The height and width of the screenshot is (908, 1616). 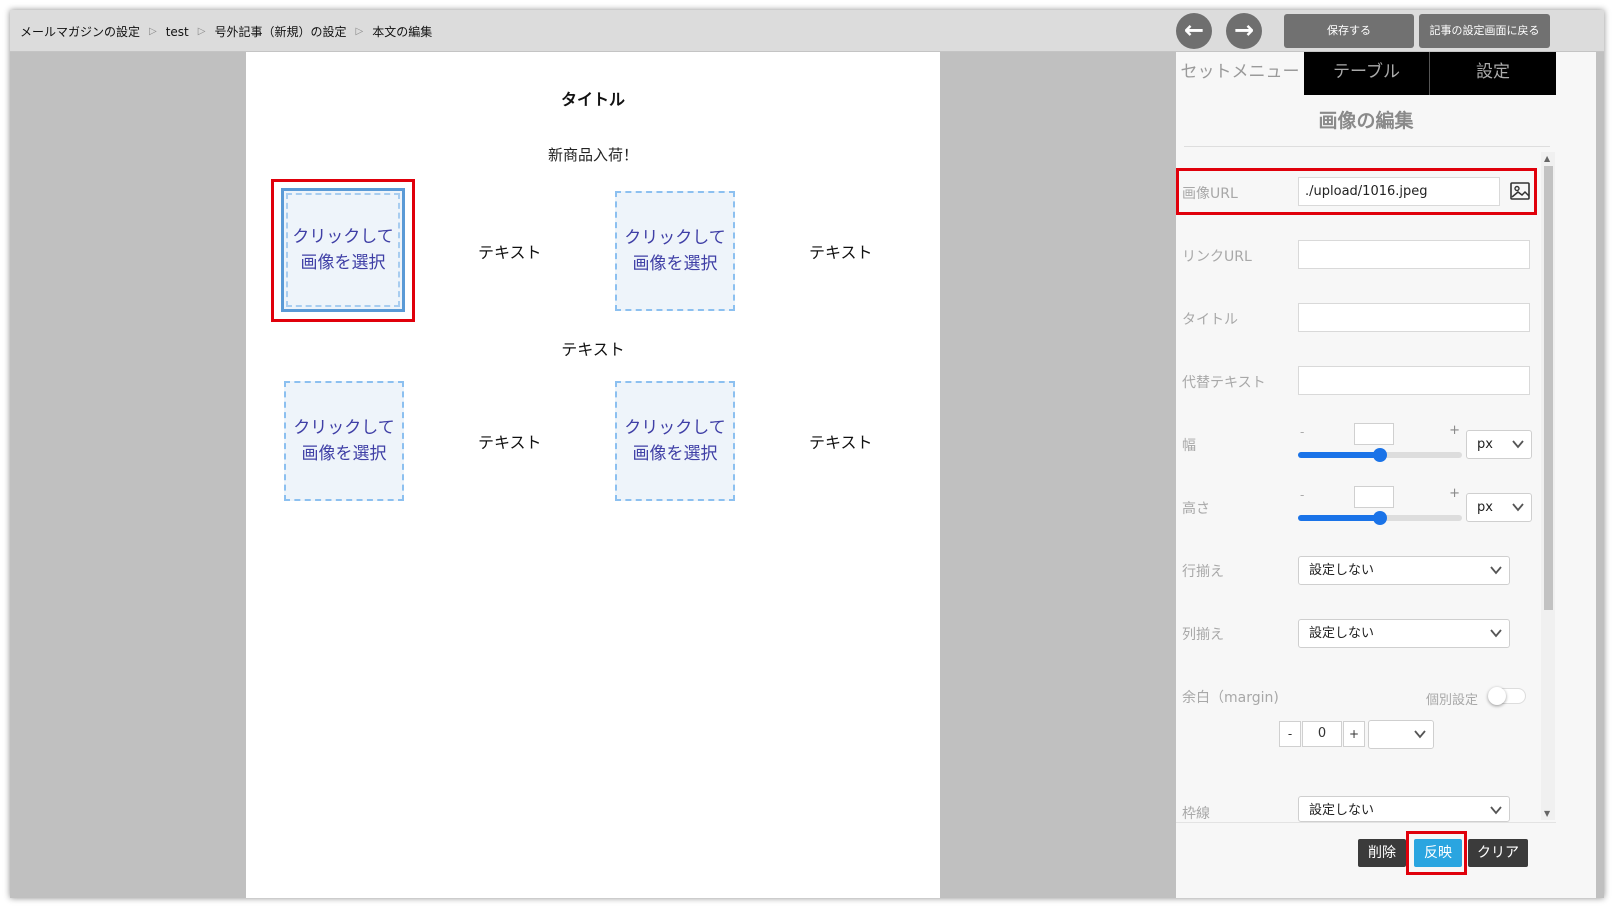 What do you see at coordinates (1240, 73) in the screenshot?
I see `tab-set-menu: セットメニュー` at bounding box center [1240, 73].